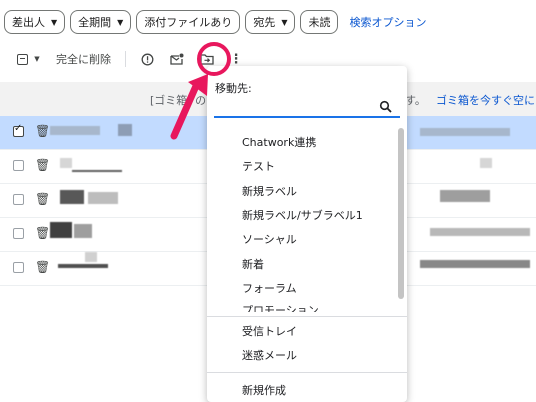 The width and height of the screenshot is (536, 402). I want to click on empty-trash-link: ゴミ箱を今すぐ空に, so click(485, 100).